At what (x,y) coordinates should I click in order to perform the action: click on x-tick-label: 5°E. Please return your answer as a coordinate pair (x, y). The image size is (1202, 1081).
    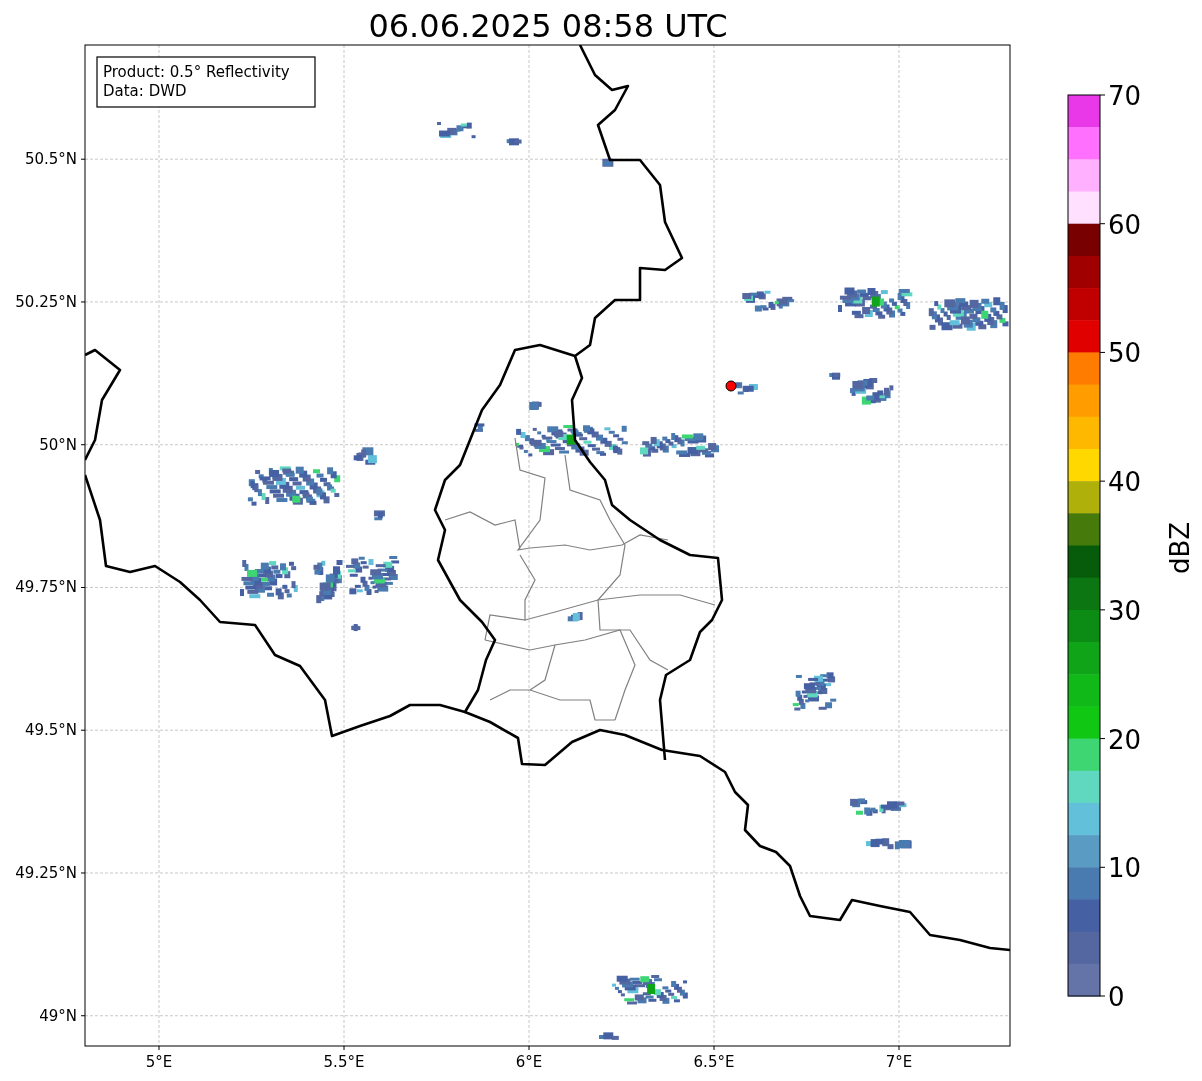
    Looking at the image, I should click on (159, 1062).